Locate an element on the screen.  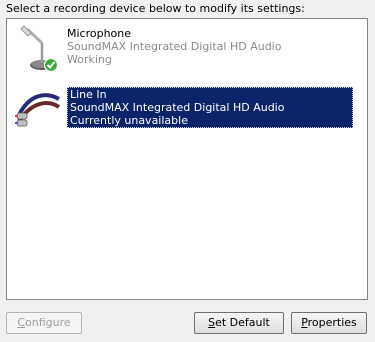
configure-label-rest: onfigure is located at coordinates (48, 322).